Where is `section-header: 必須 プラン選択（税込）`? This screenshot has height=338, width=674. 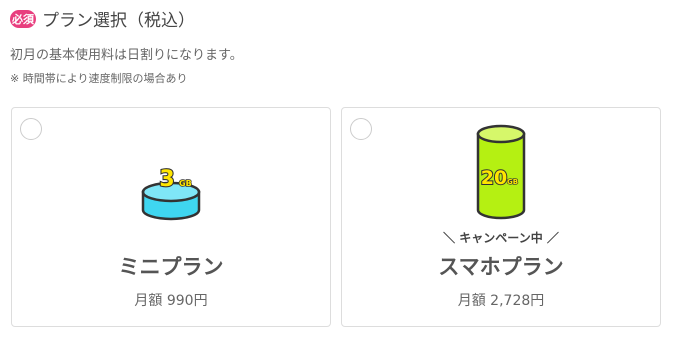
section-header: 必須 プラン選択（税込） is located at coordinates (102, 18).